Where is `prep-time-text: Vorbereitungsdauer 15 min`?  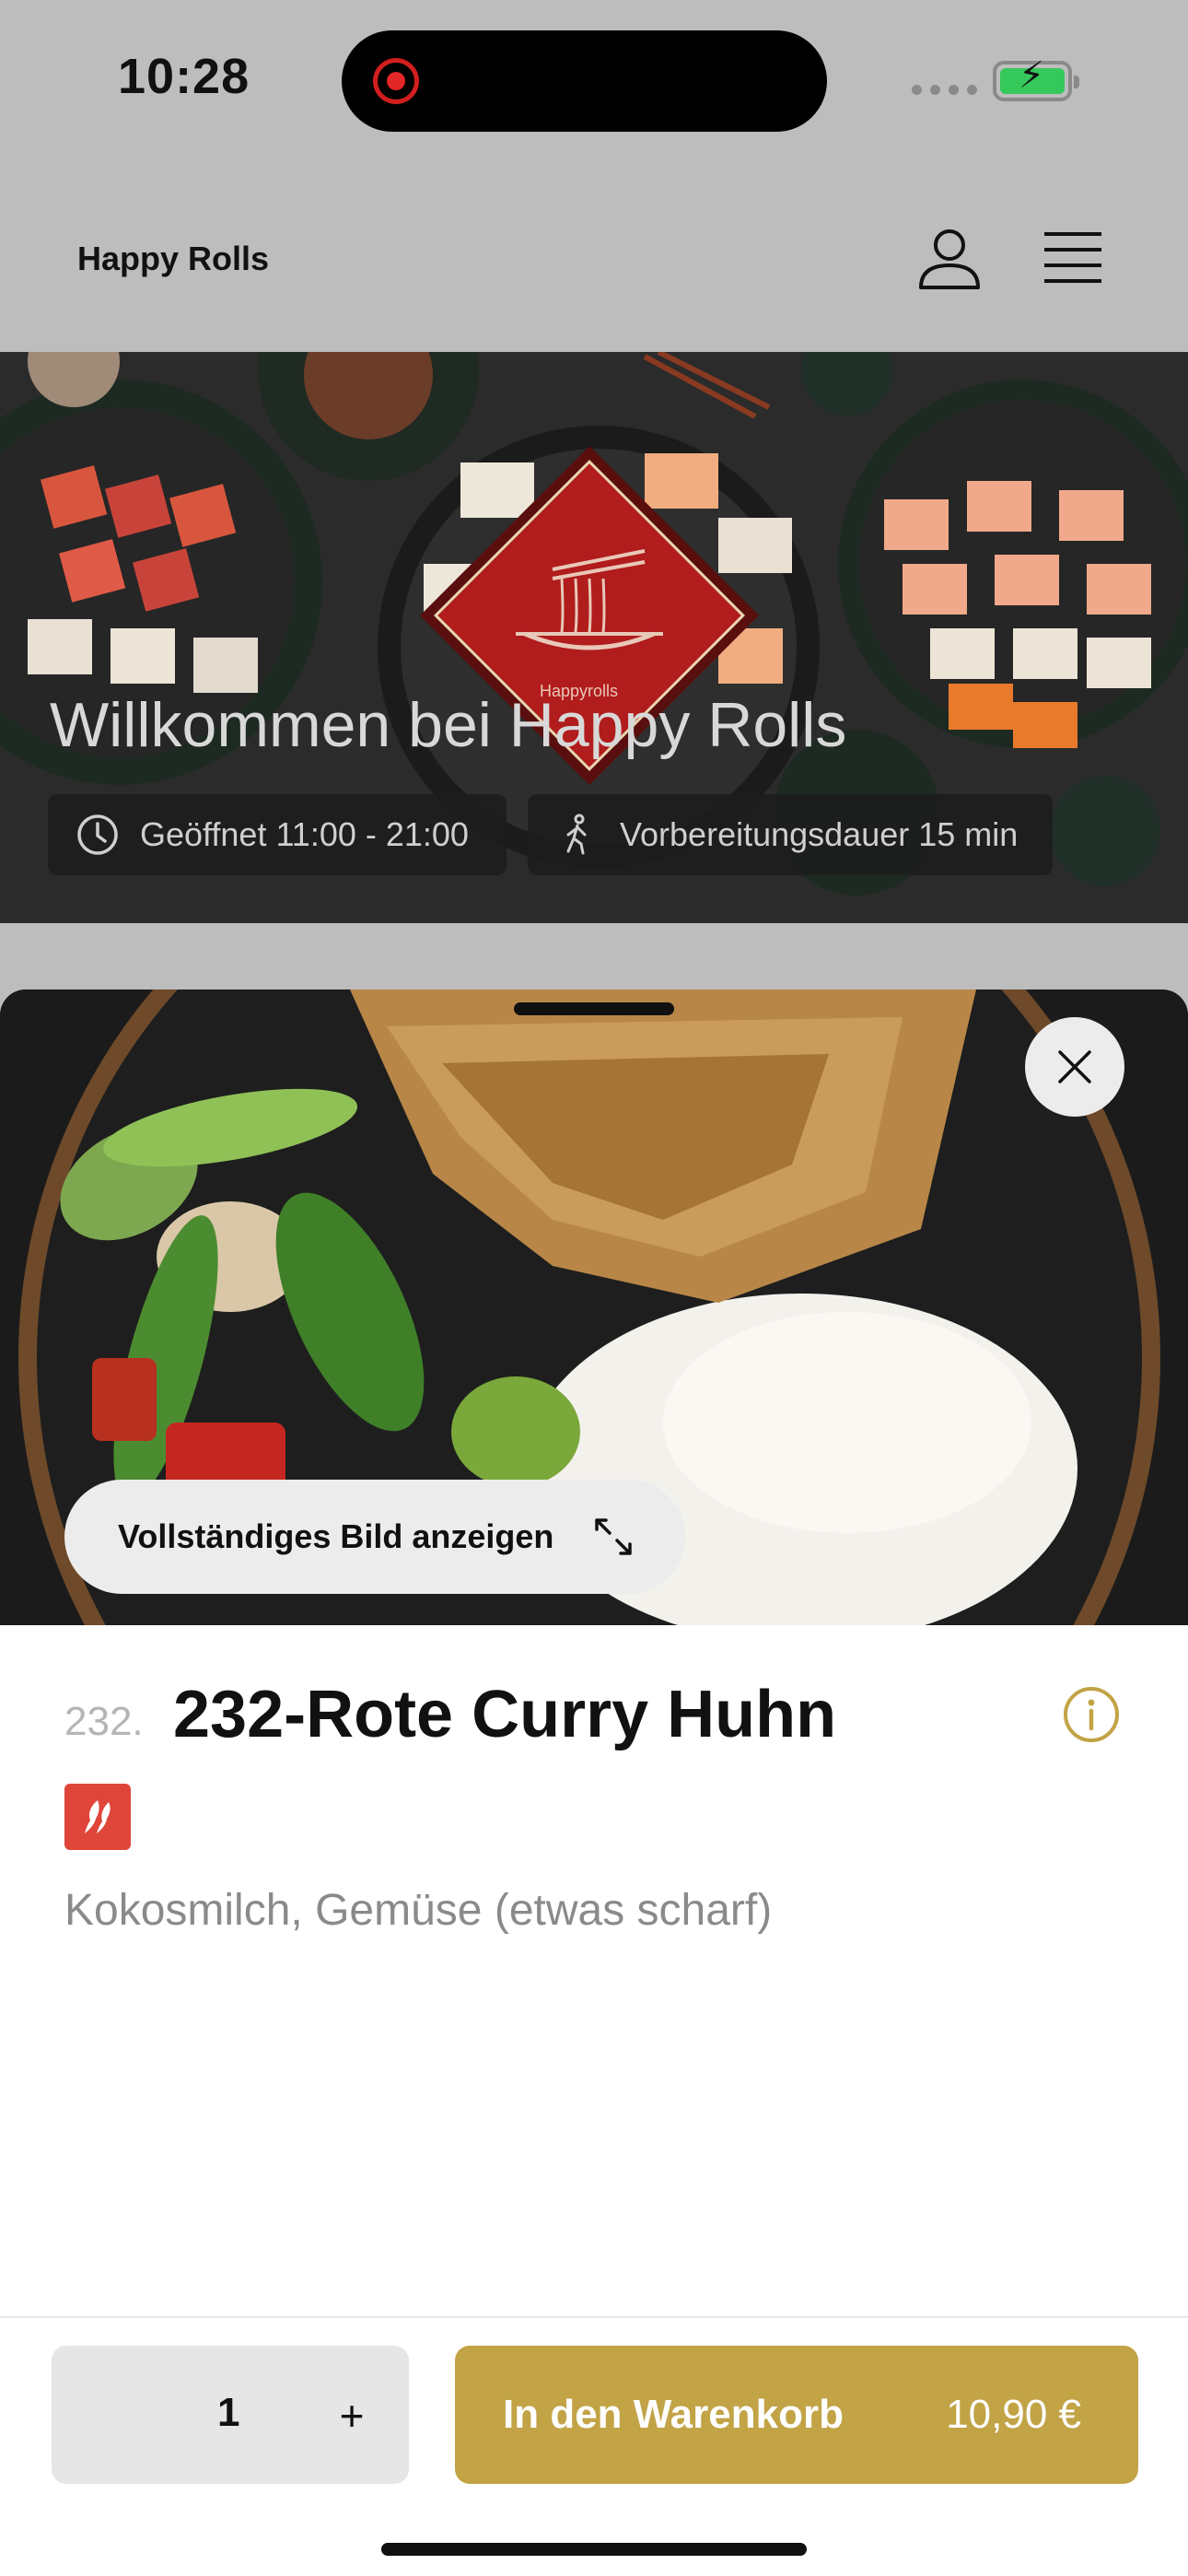
prep-time-text: Vorbereitungsdauer 15 min is located at coordinates (819, 834).